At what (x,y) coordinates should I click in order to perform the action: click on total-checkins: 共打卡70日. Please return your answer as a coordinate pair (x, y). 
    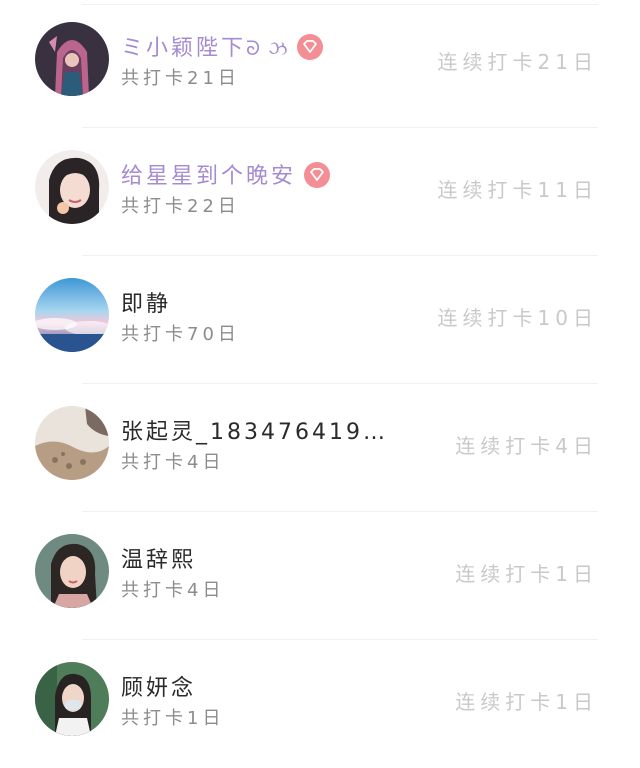
    Looking at the image, I should click on (180, 334).